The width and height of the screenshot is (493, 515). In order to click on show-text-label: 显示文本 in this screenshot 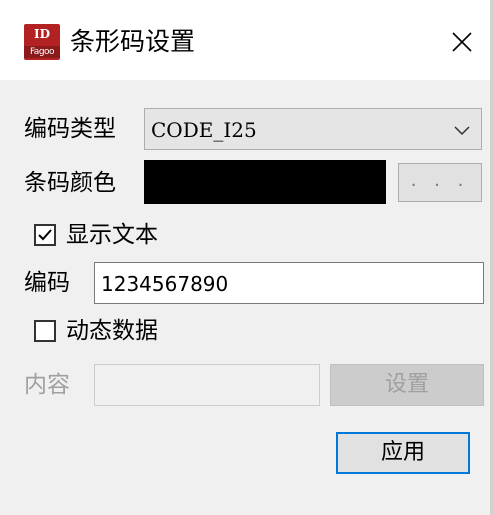, I will do `click(112, 235)`.